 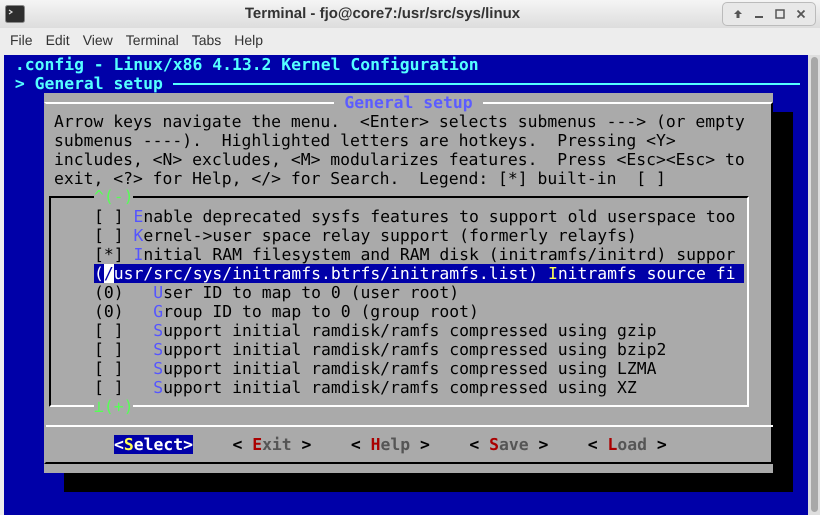 I want to click on window-title: Terminal - fjo@core7:/usr/src/sys/linux, so click(x=382, y=14).